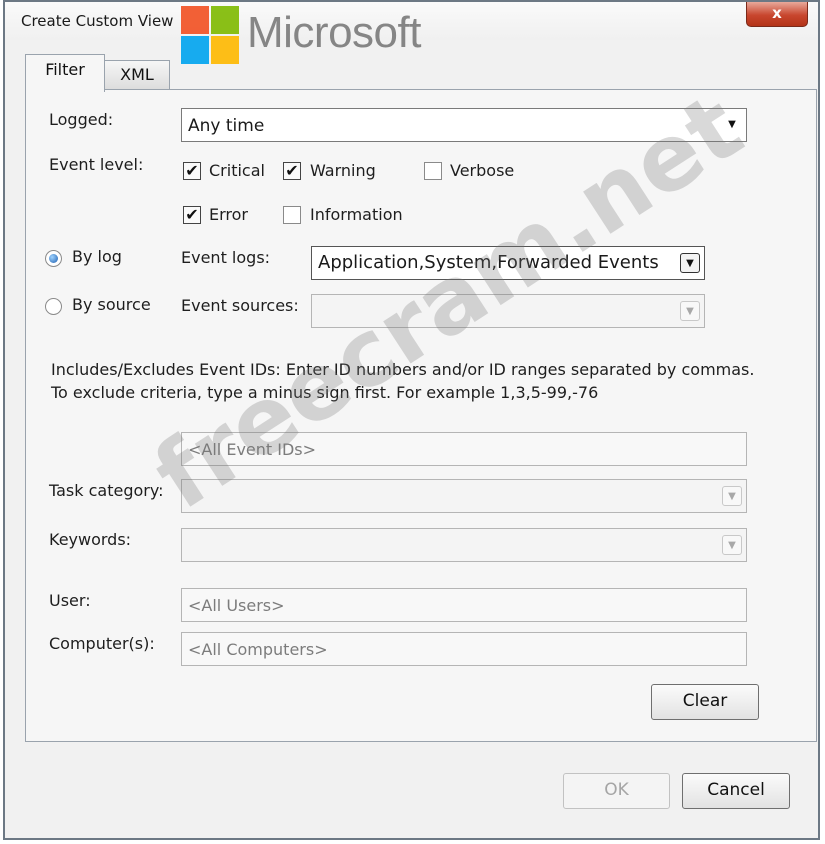 The width and height of the screenshot is (825, 844). I want to click on computers-label: Computer(s):, so click(102, 643).